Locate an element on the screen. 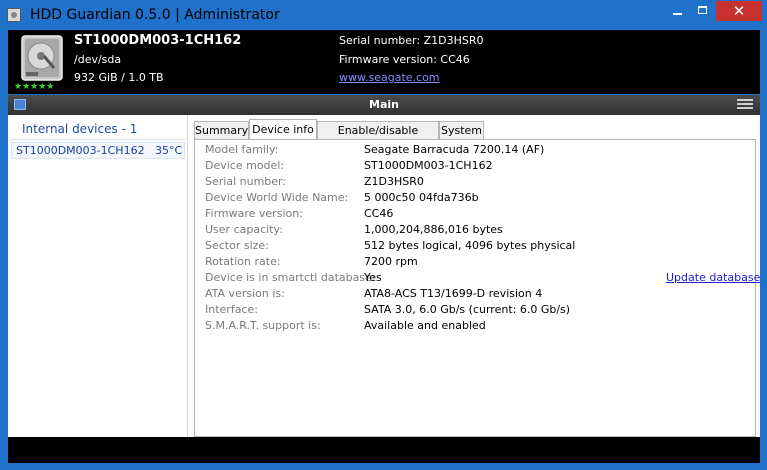 This screenshot has width=767, height=470. info-value: Seagate Barracuda 7200.14 (AF) is located at coordinates (454, 149).